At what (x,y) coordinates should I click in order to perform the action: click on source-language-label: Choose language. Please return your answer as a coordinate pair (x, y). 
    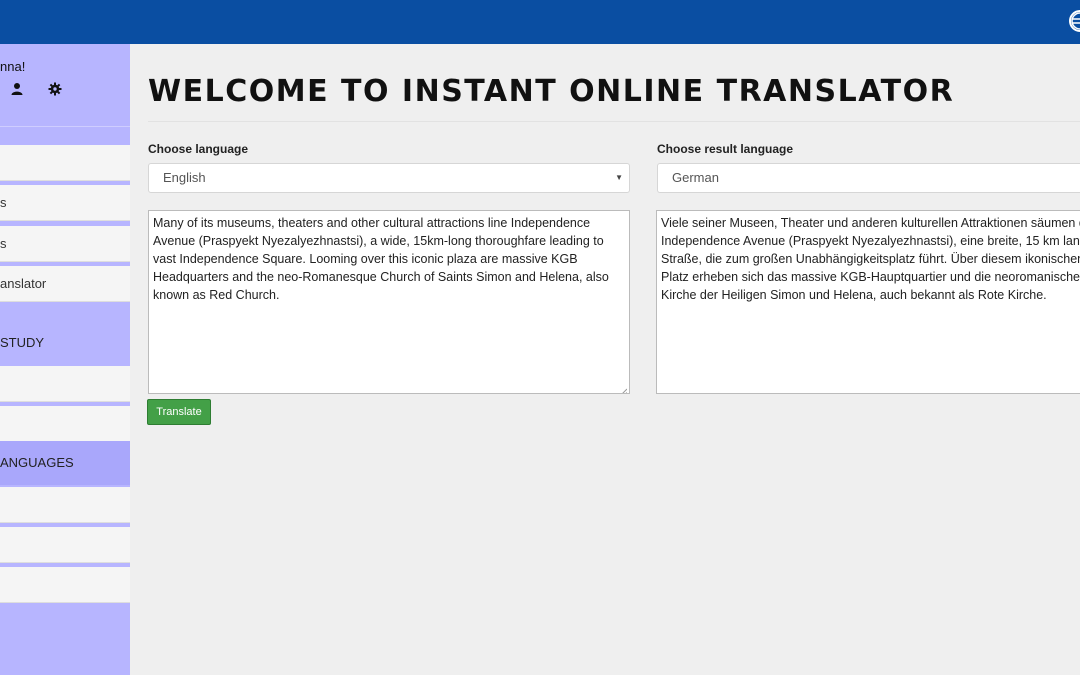
    Looking at the image, I should click on (198, 149).